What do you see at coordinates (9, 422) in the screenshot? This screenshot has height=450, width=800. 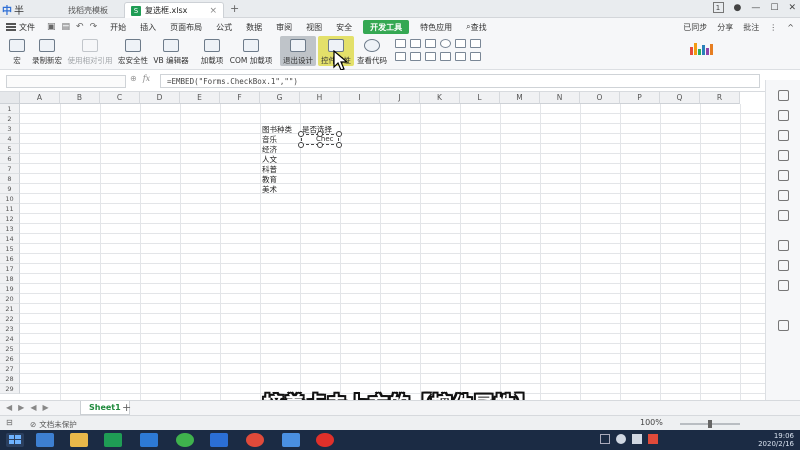 I see `status-icon: ⊟` at bounding box center [9, 422].